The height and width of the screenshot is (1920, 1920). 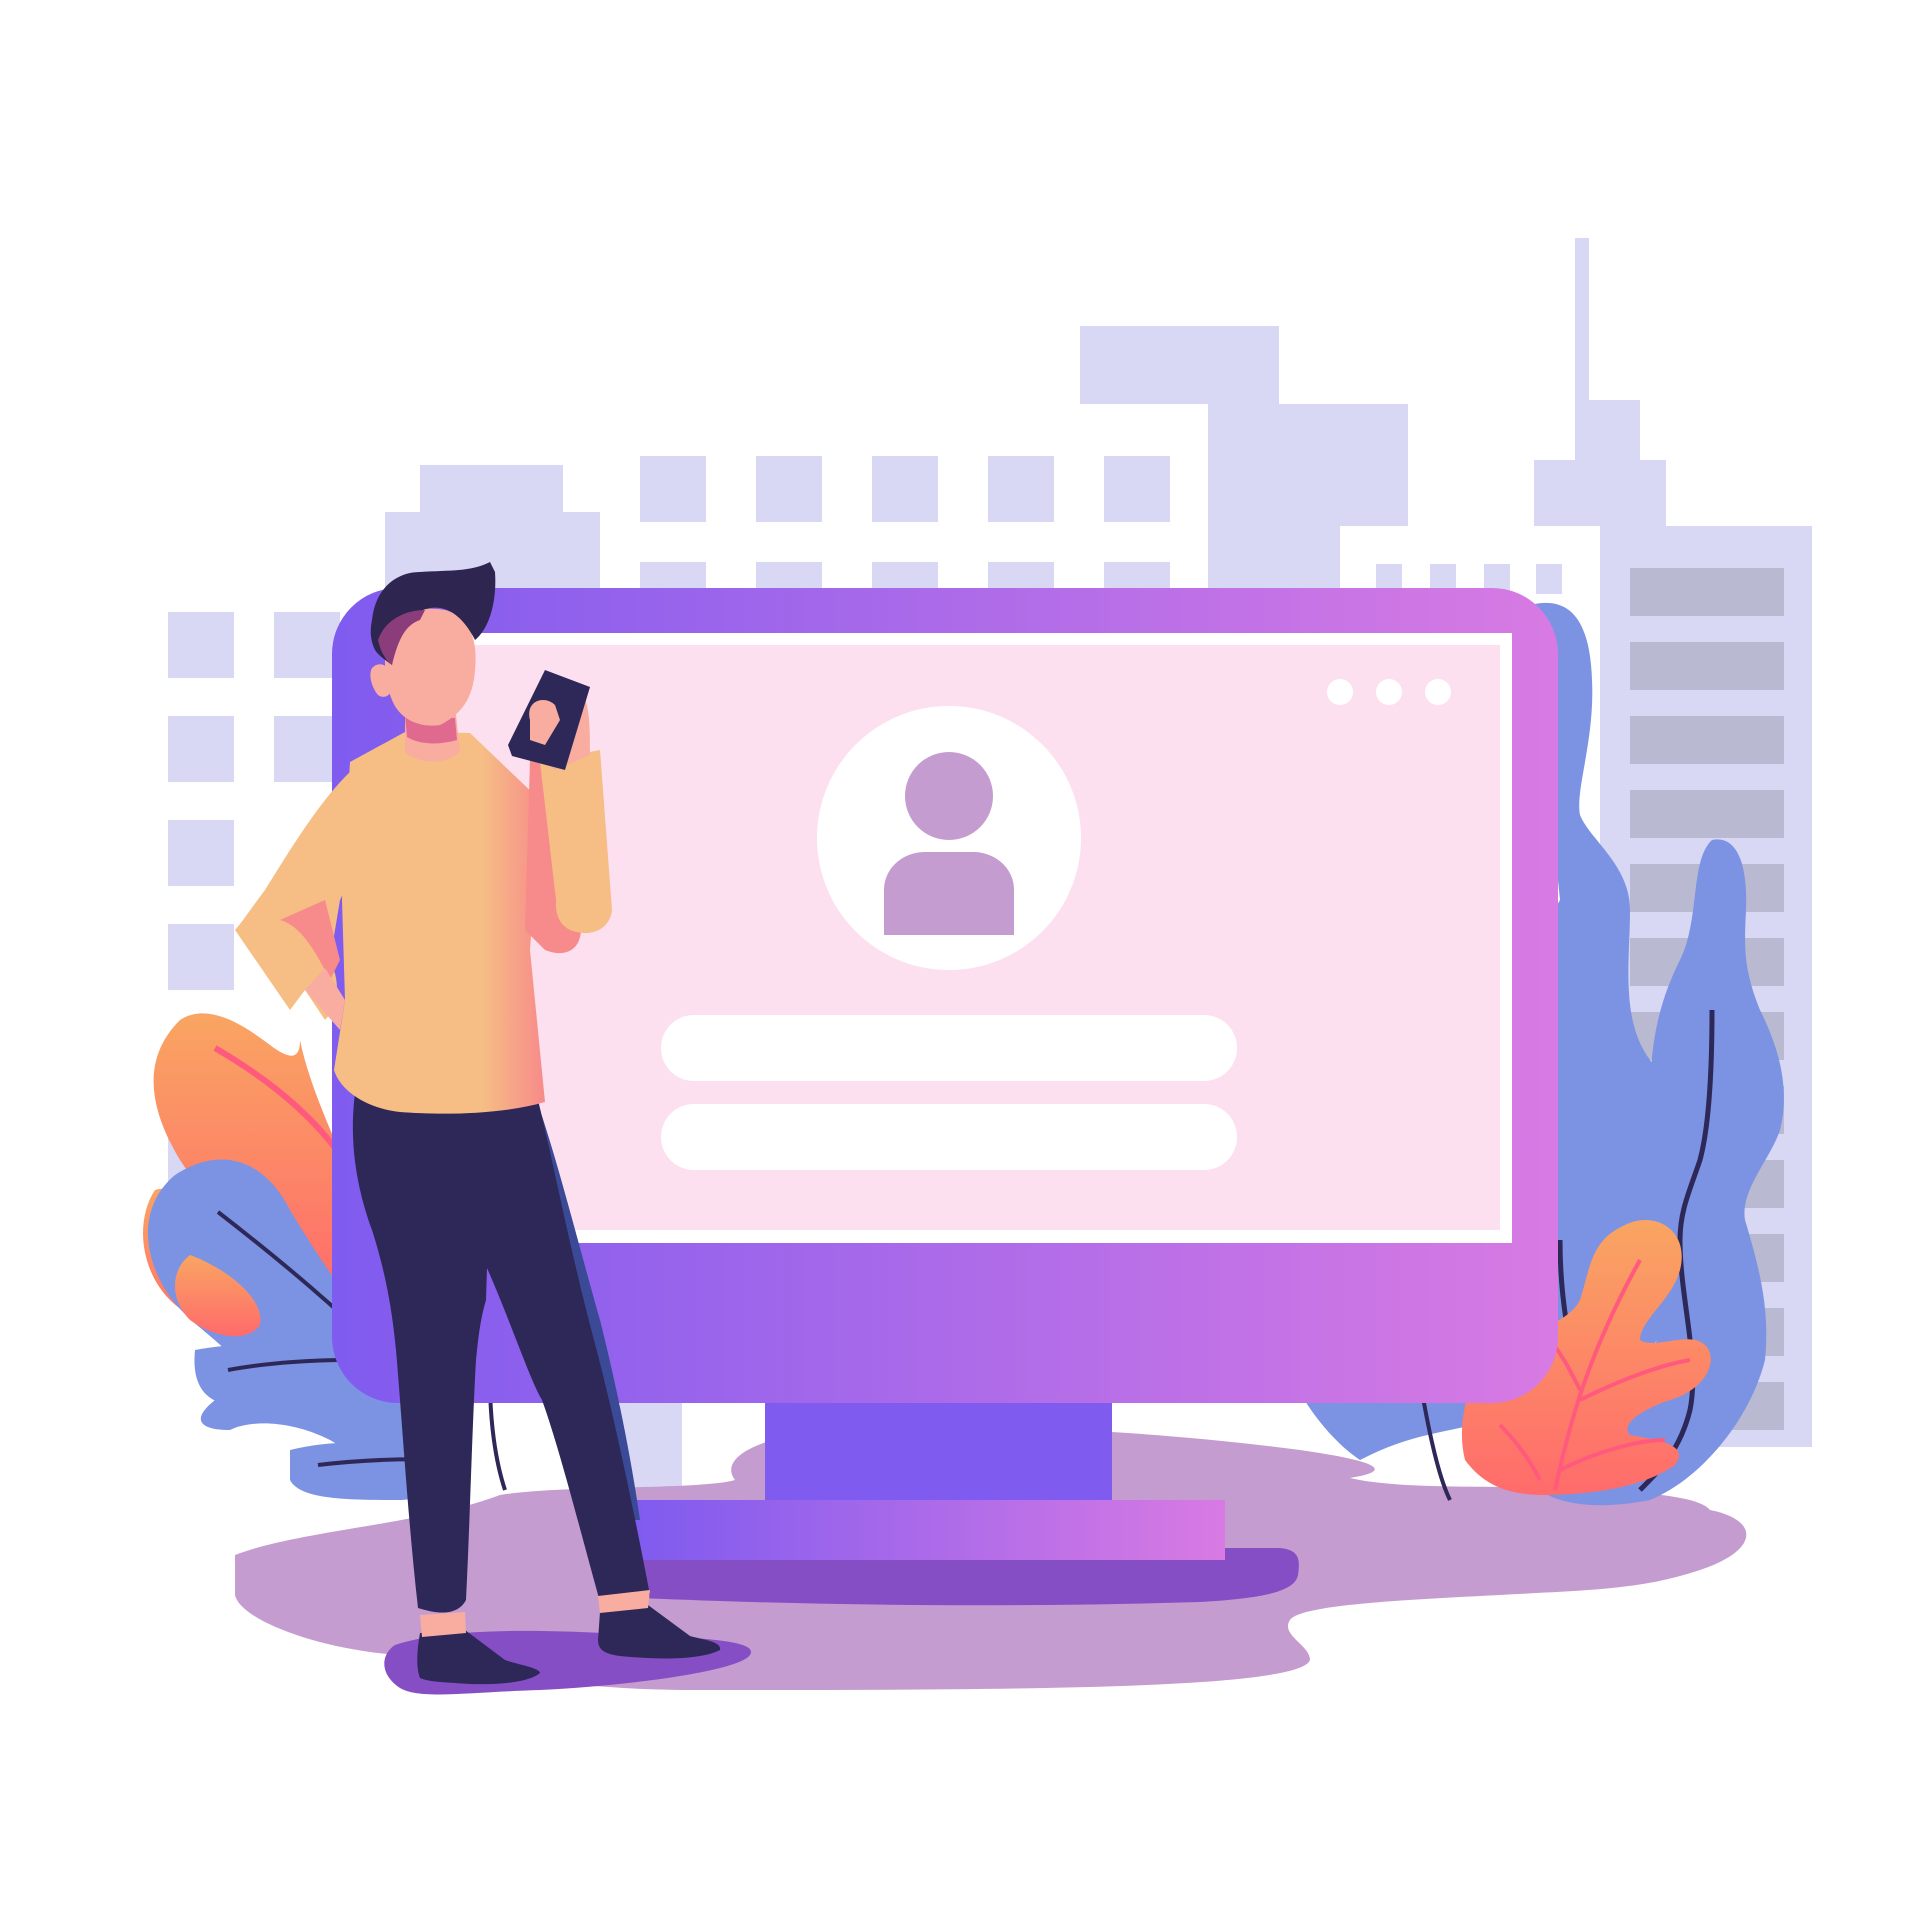 I want to click on username-field, so click(x=949, y=1048).